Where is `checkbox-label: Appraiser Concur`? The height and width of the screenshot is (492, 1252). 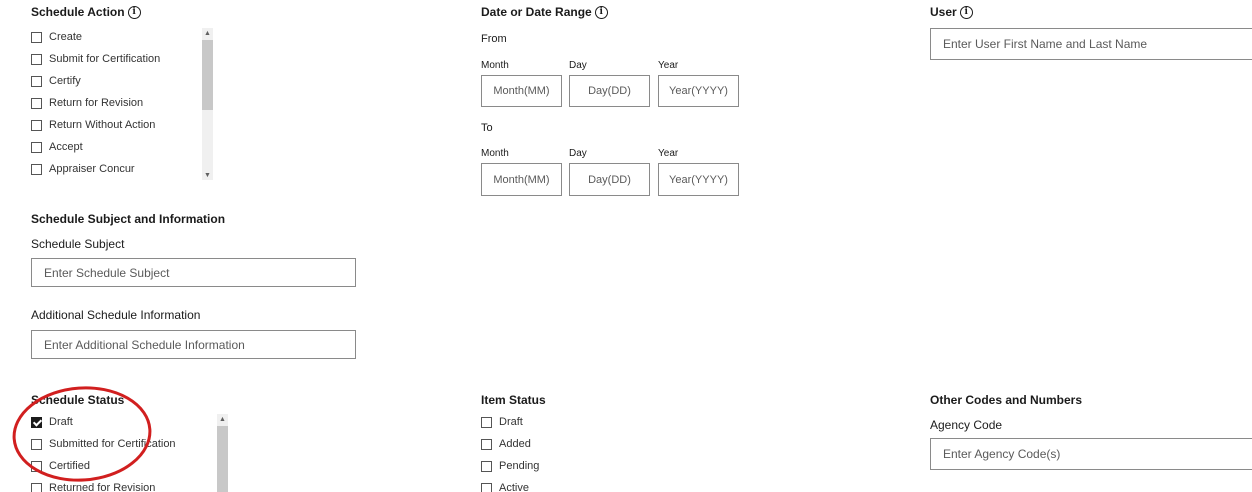
checkbox-label: Appraiser Concur is located at coordinates (92, 169).